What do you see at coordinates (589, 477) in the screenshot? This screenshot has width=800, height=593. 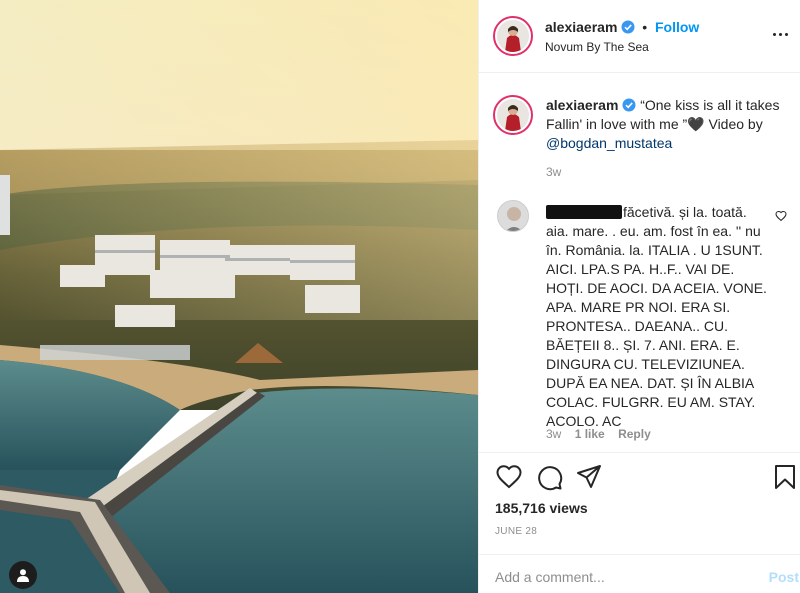 I see `paper-plane-icon` at bounding box center [589, 477].